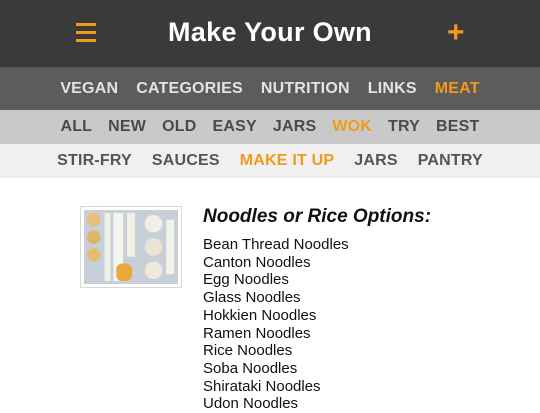 This screenshot has height=413, width=540. Describe the element at coordinates (305, 89) in the screenshot. I see `nav-nutrition: NUTRITION` at that location.